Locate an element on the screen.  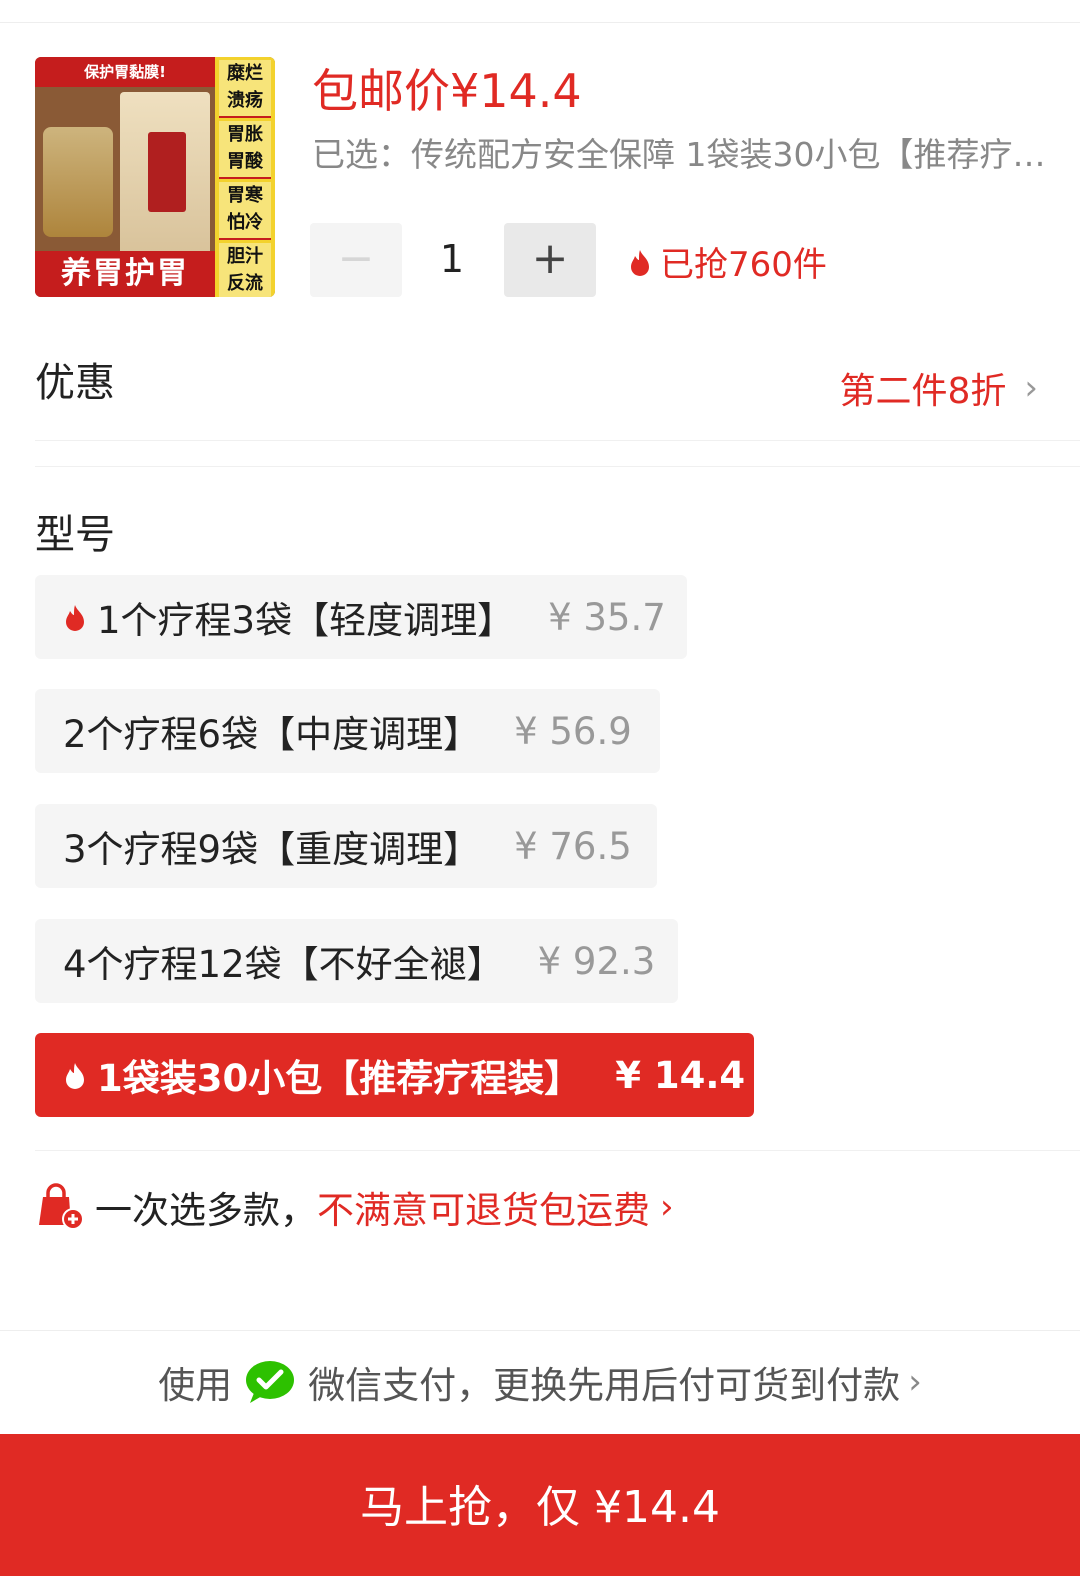
quantity-value: 1 is located at coordinates (452, 259).